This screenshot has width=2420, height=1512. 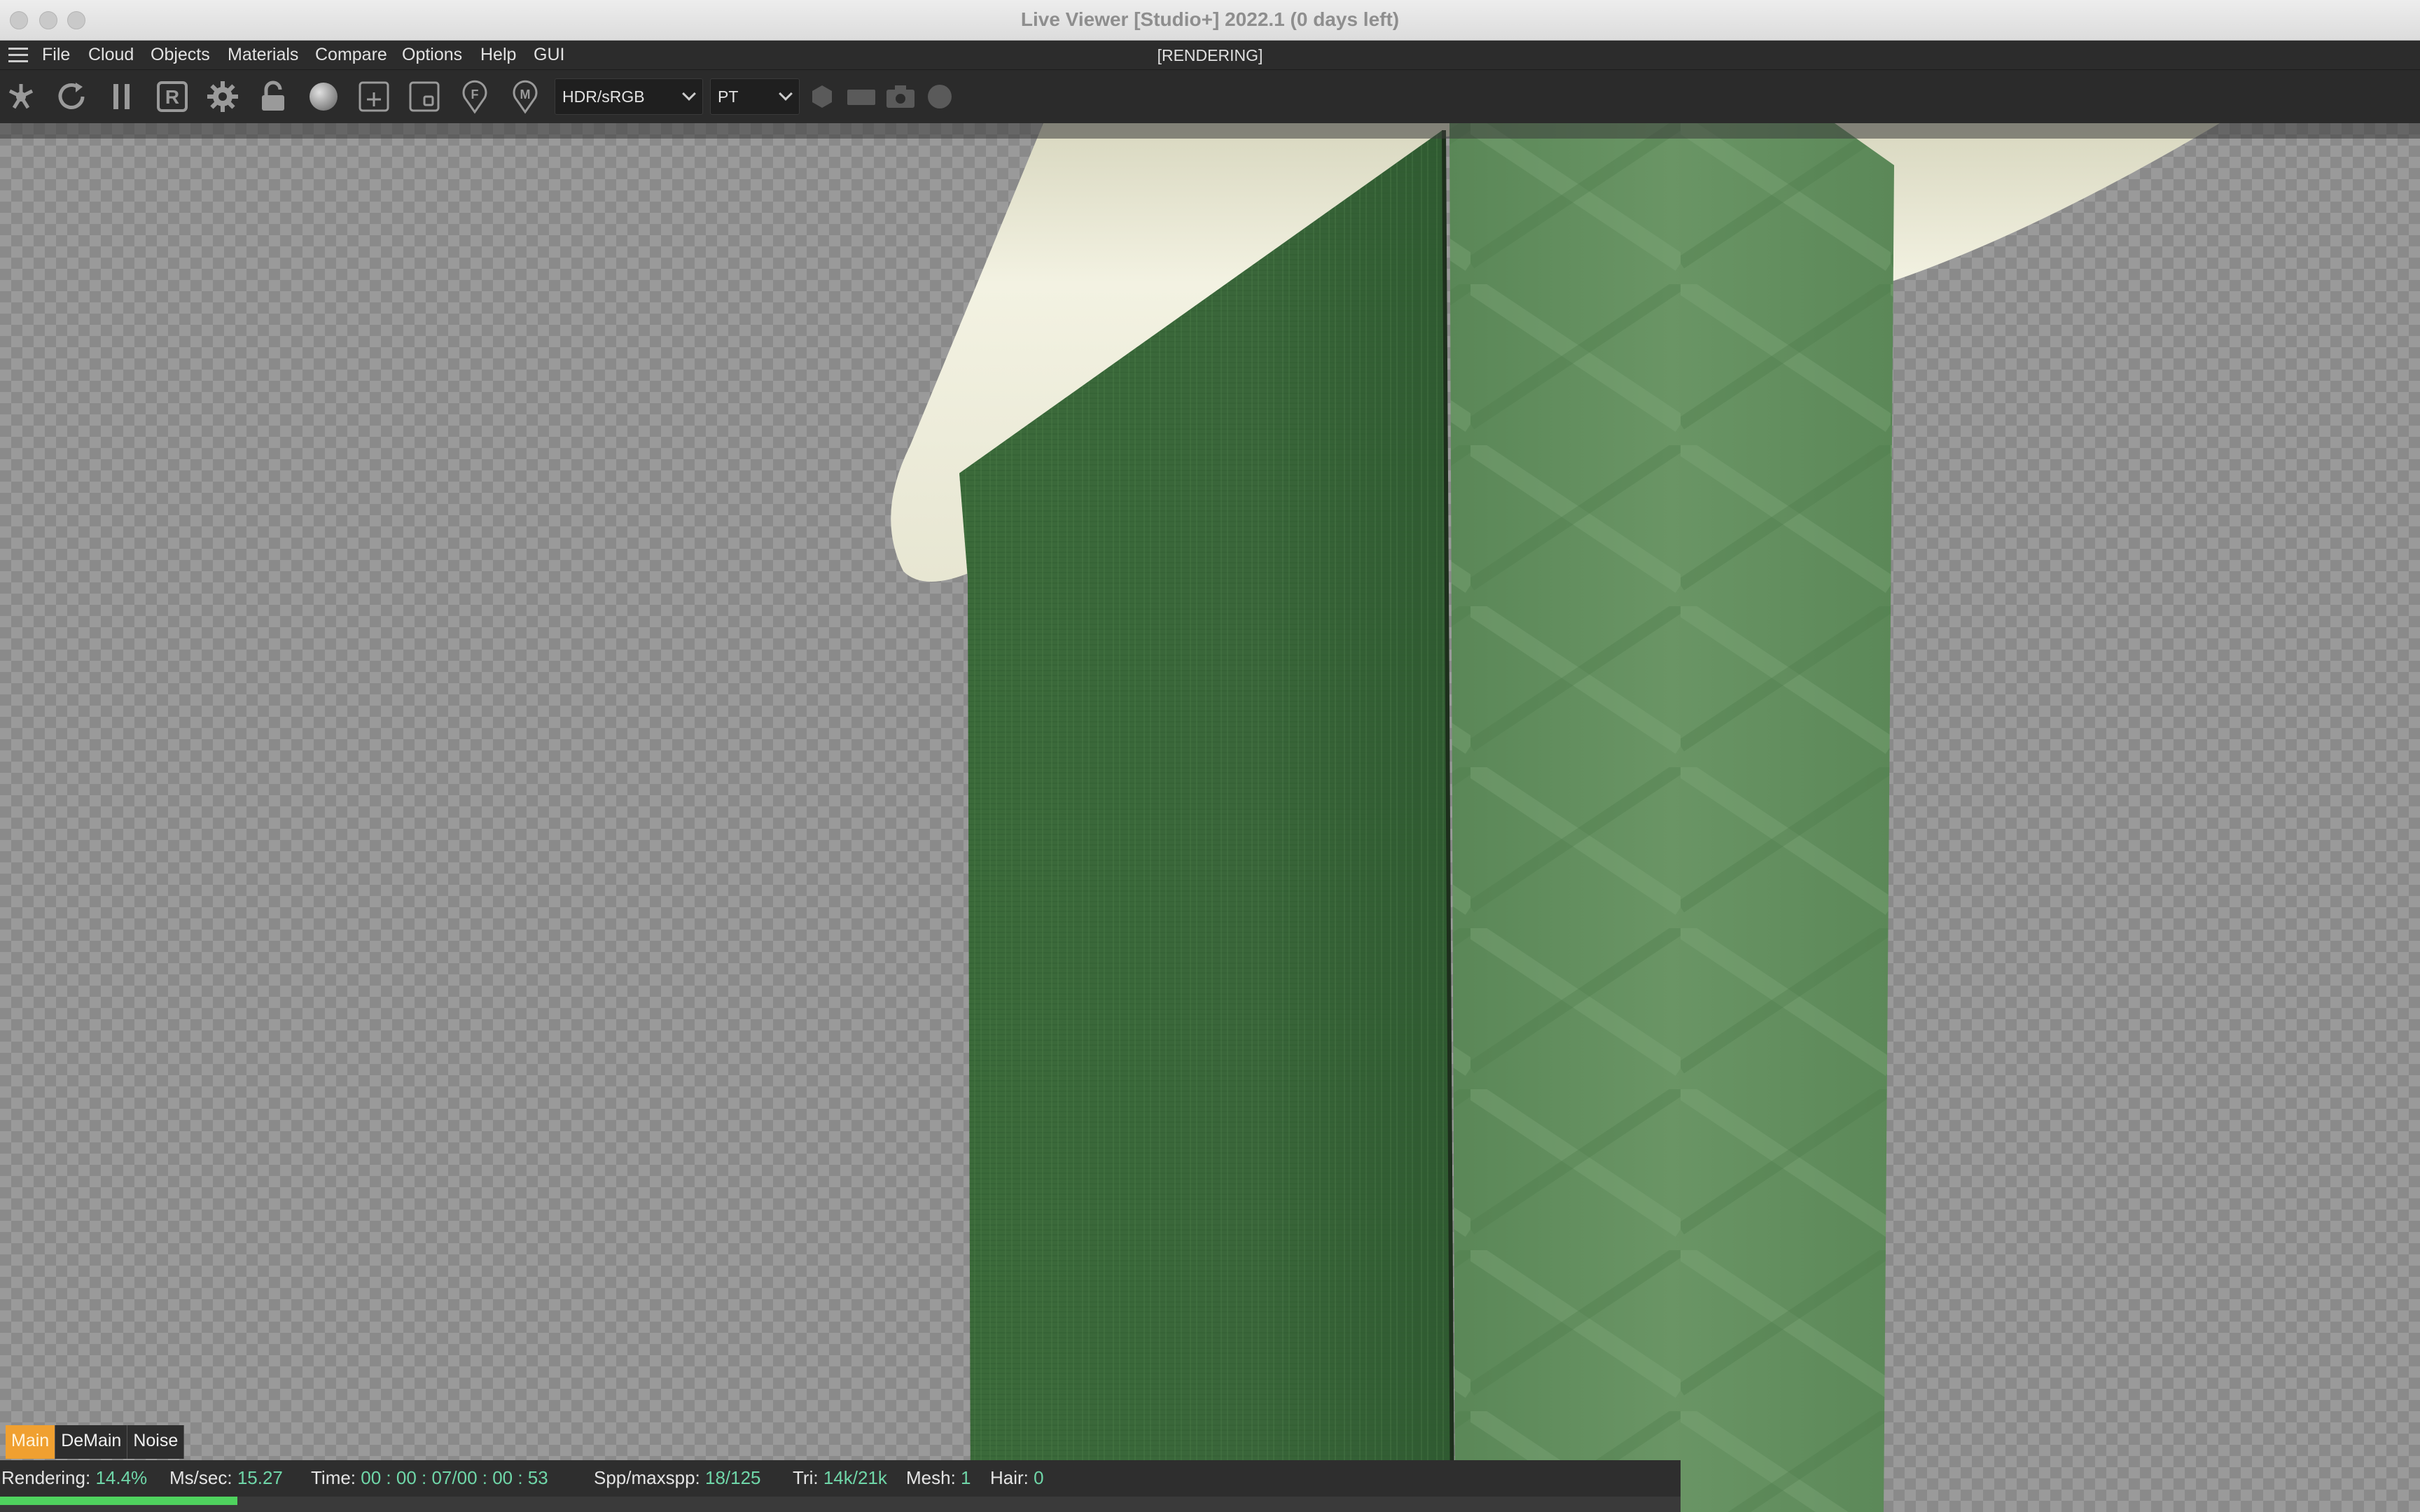 I want to click on svg-text: F, so click(x=475, y=95).